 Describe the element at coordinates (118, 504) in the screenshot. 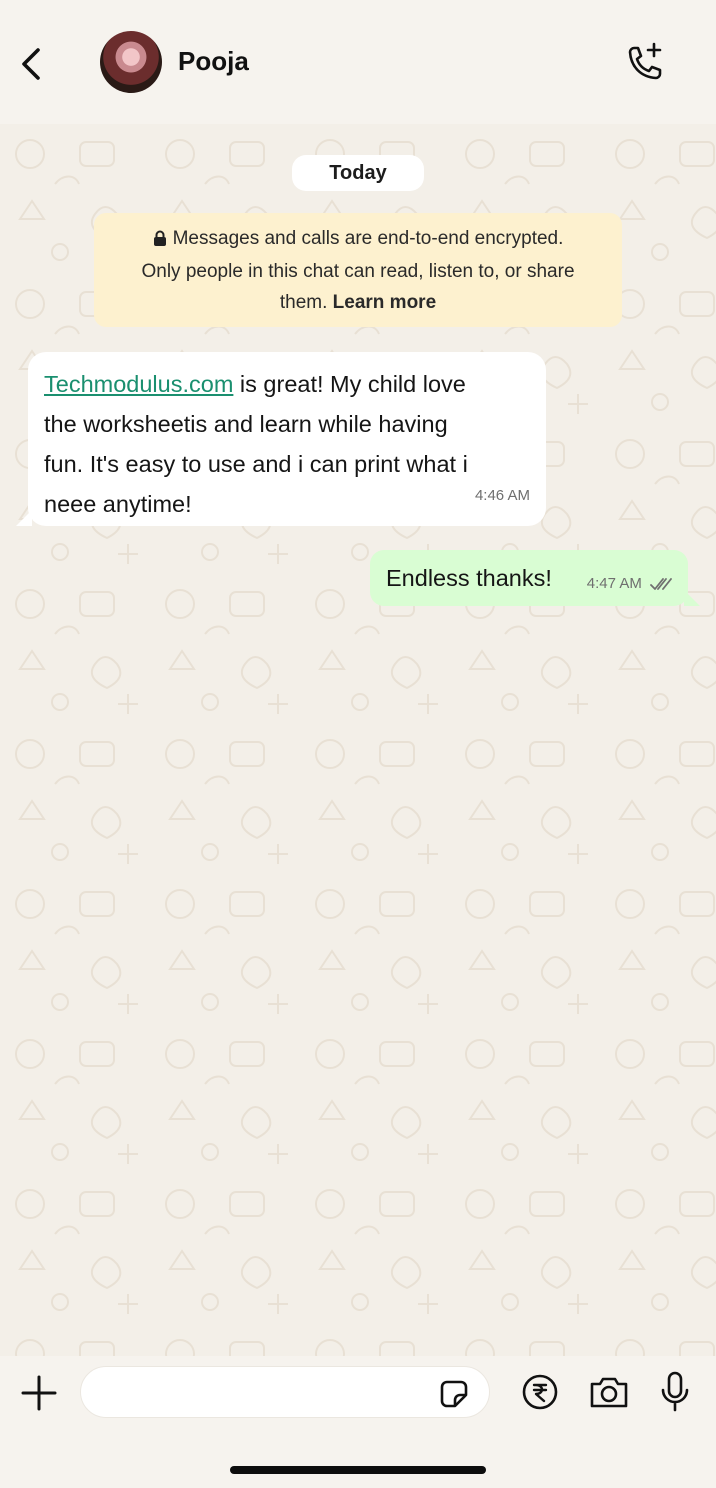

I see `message-text-line-4: neee anytime!` at that location.